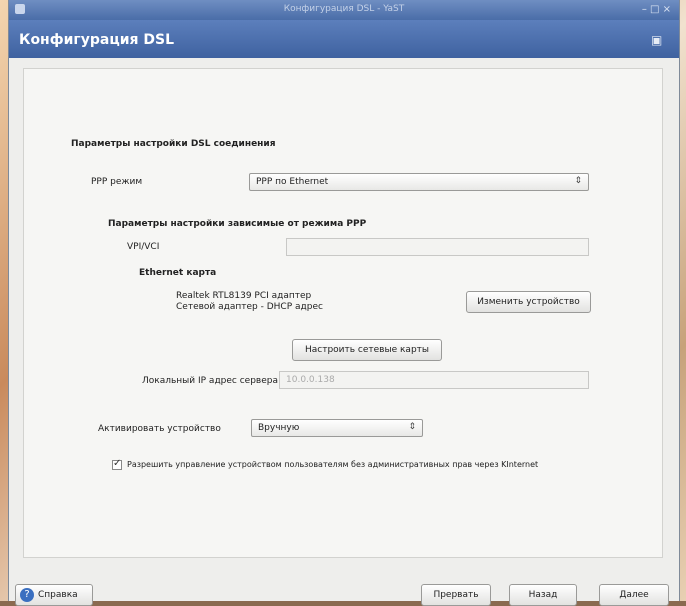 This screenshot has height=606, width=686. What do you see at coordinates (634, 595) in the screenshot?
I see `next-button: Далее` at bounding box center [634, 595].